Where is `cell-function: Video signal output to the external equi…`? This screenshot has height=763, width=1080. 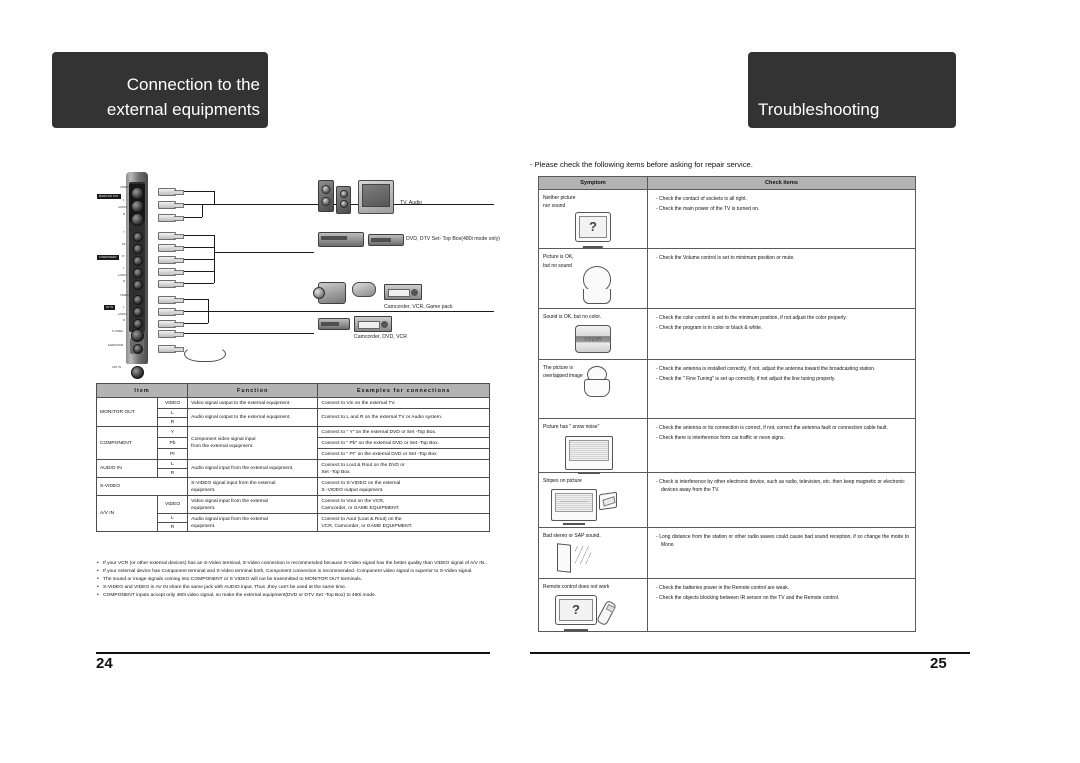 cell-function: Video signal output to the external equi… is located at coordinates (253, 403).